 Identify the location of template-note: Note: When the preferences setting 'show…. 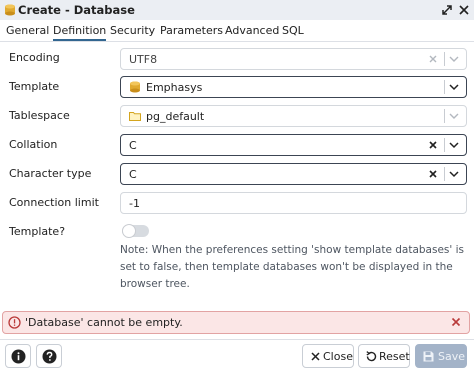
(292, 267).